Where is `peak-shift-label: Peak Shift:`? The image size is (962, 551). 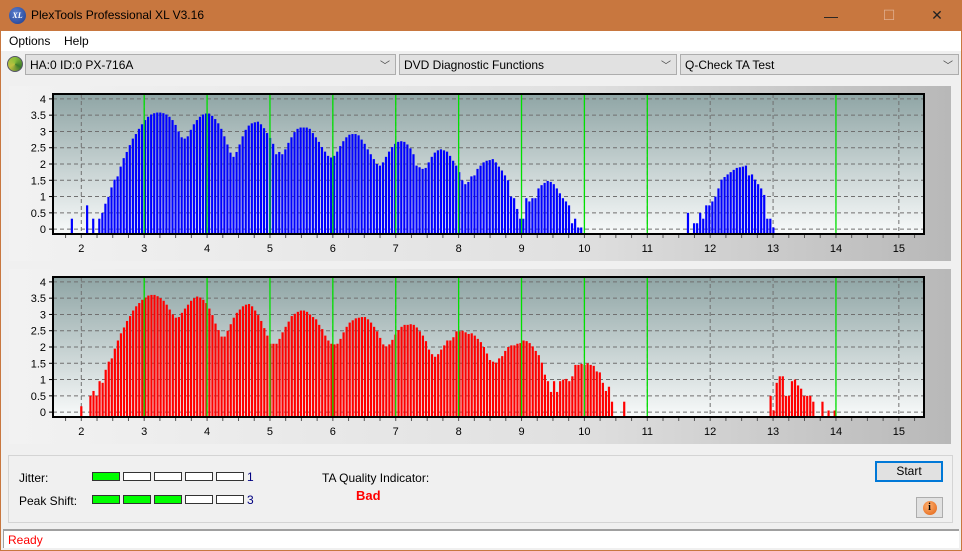
peak-shift-label: Peak Shift: is located at coordinates (48, 501).